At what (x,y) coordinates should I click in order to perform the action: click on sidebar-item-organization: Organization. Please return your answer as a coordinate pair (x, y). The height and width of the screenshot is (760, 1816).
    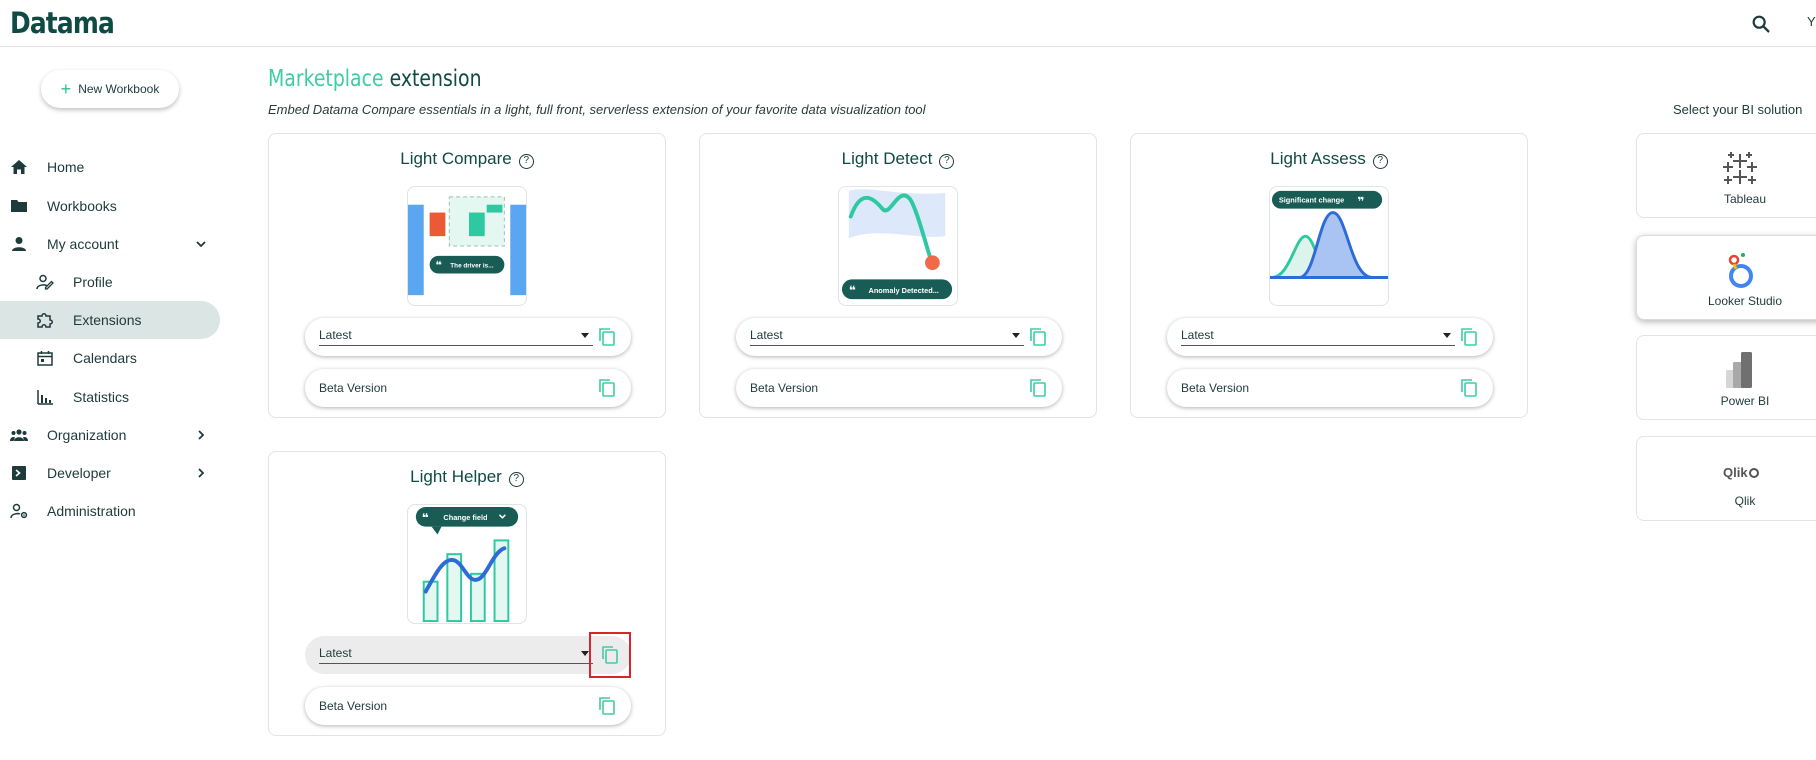
    Looking at the image, I should click on (110, 435).